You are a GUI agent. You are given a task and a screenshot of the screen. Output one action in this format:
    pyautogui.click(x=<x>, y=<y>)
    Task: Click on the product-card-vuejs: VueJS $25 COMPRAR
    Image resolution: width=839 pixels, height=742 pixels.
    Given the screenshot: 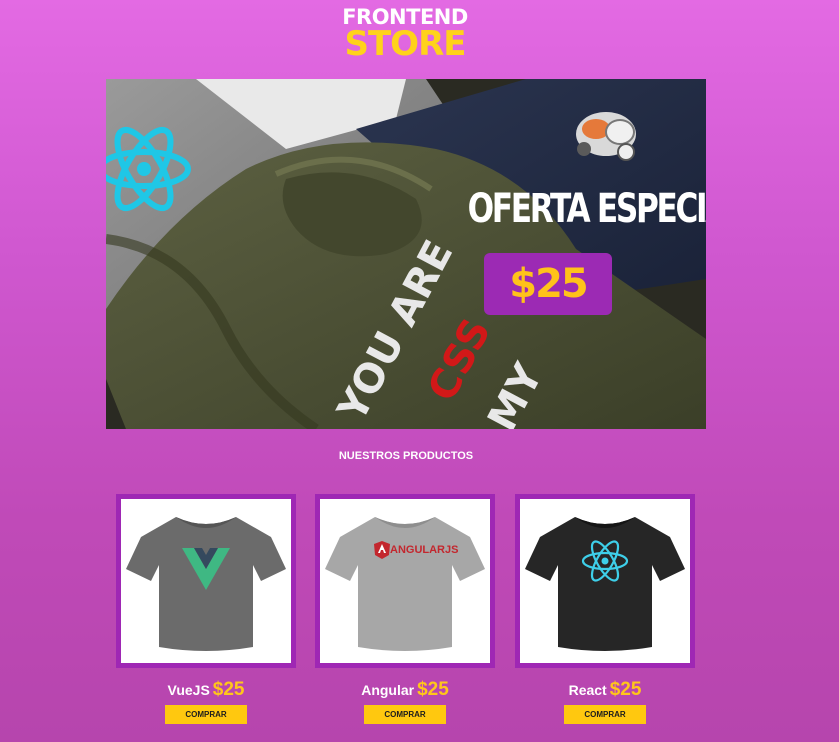 What is the action you would take?
    pyautogui.click(x=206, y=609)
    